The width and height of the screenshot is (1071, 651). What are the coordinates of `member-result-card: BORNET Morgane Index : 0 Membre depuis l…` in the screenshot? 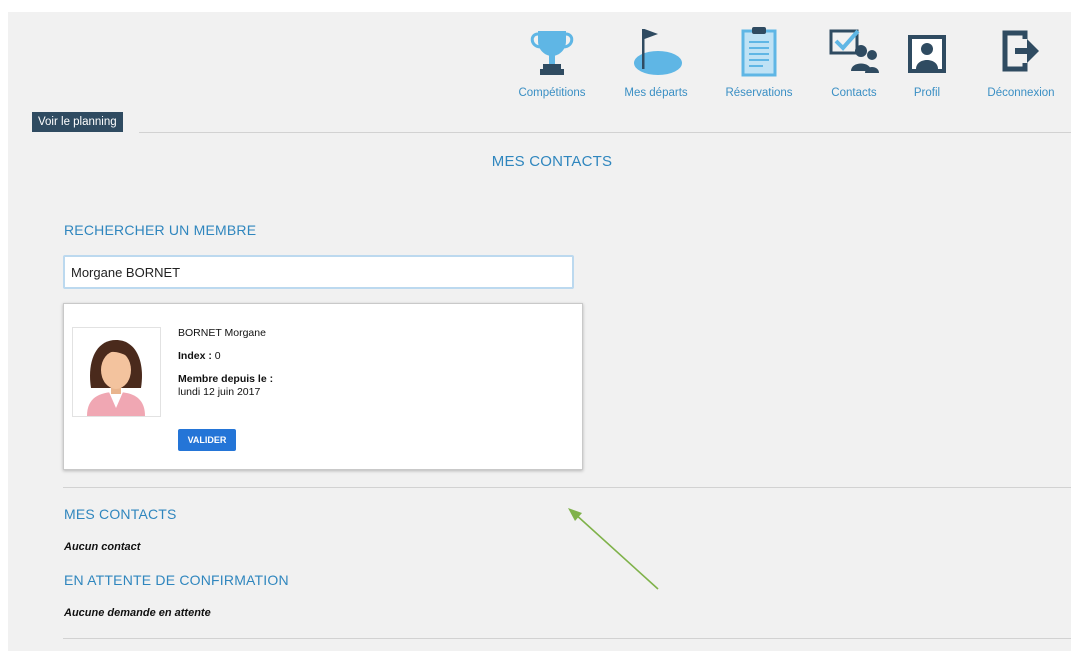 It's located at (323, 386).